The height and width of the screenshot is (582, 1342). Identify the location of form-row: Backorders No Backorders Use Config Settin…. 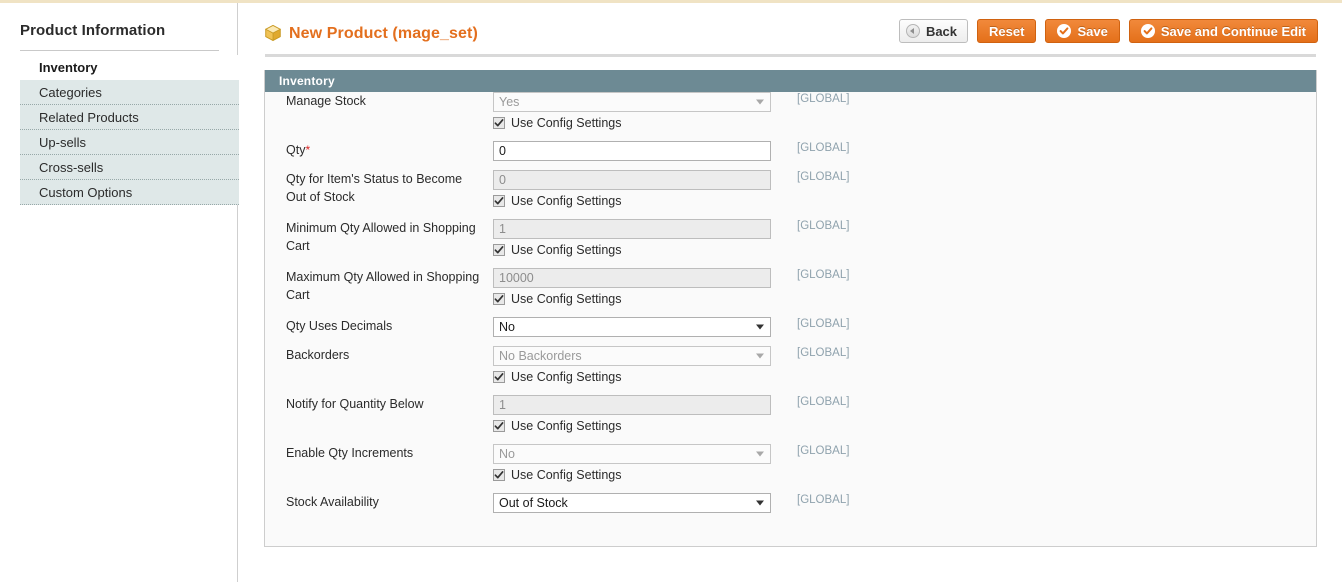
(790, 365).